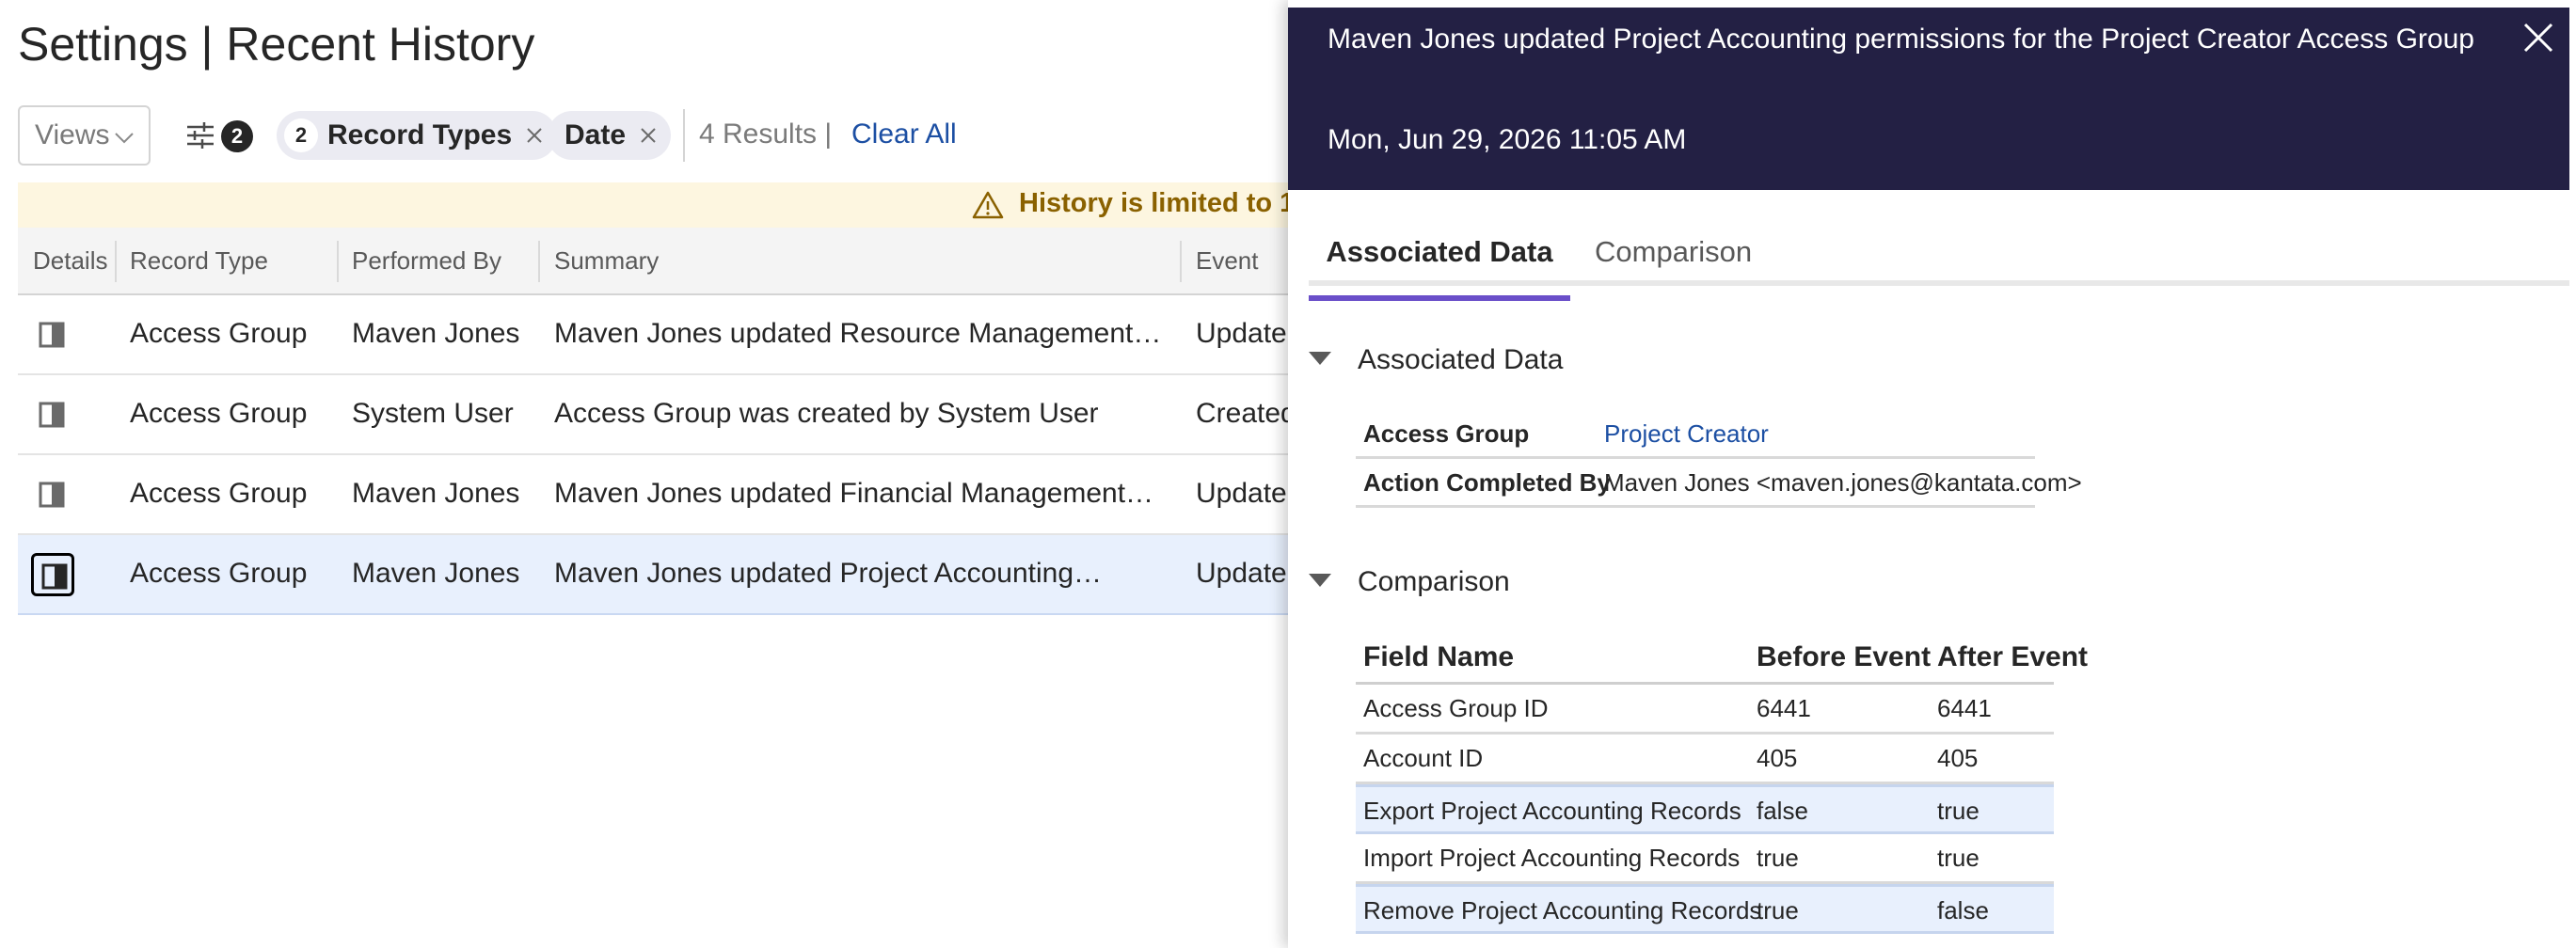  Describe the element at coordinates (1461, 359) in the screenshot. I see `section-heading: Associated Data` at that location.